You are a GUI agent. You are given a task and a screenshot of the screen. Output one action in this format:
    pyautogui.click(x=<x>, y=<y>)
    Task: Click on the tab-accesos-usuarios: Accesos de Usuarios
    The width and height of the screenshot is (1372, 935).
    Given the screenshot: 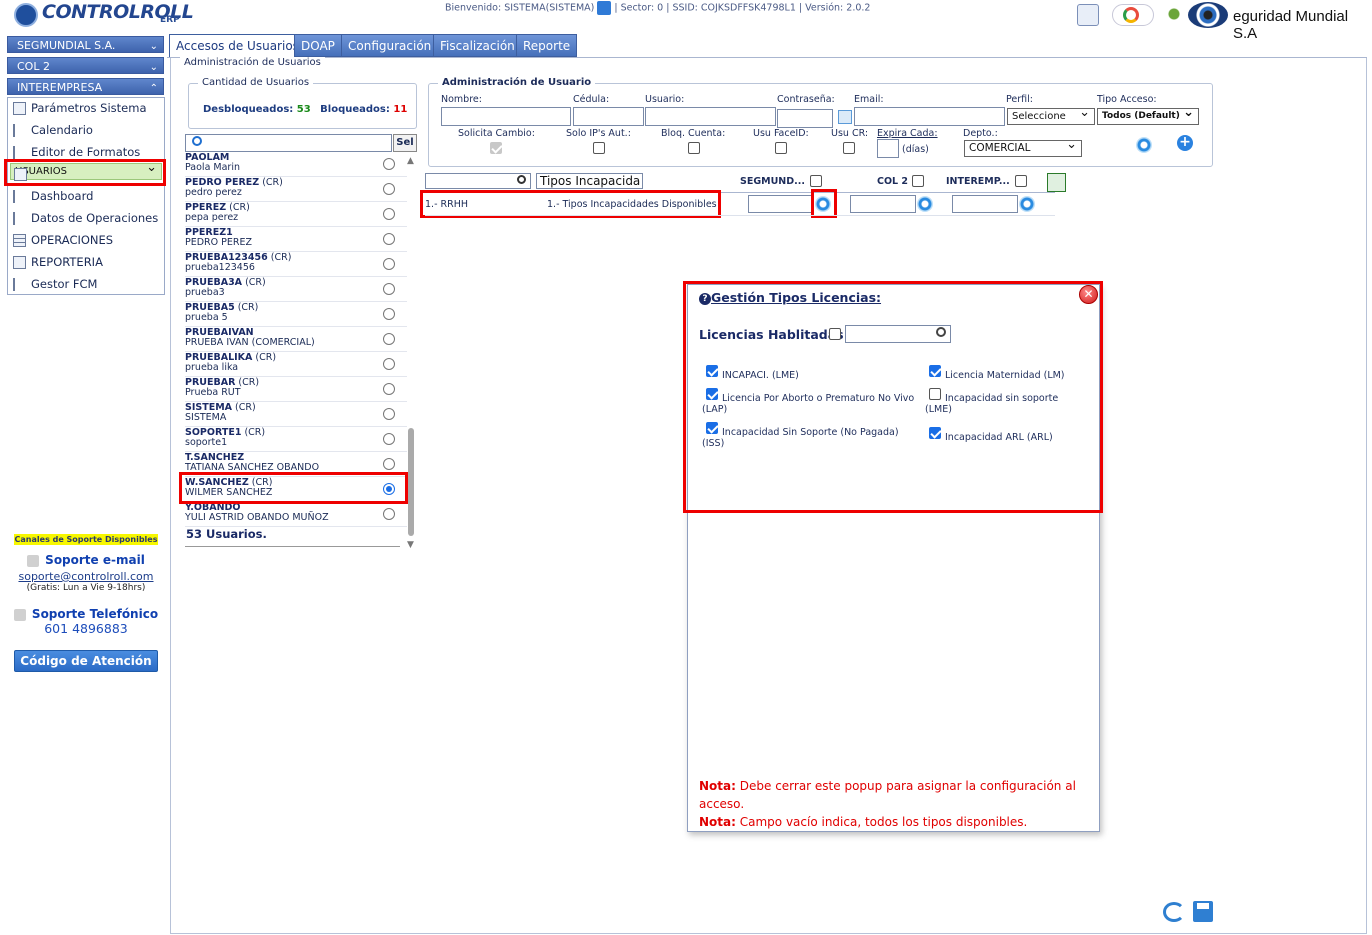 What is the action you would take?
    pyautogui.click(x=237, y=46)
    